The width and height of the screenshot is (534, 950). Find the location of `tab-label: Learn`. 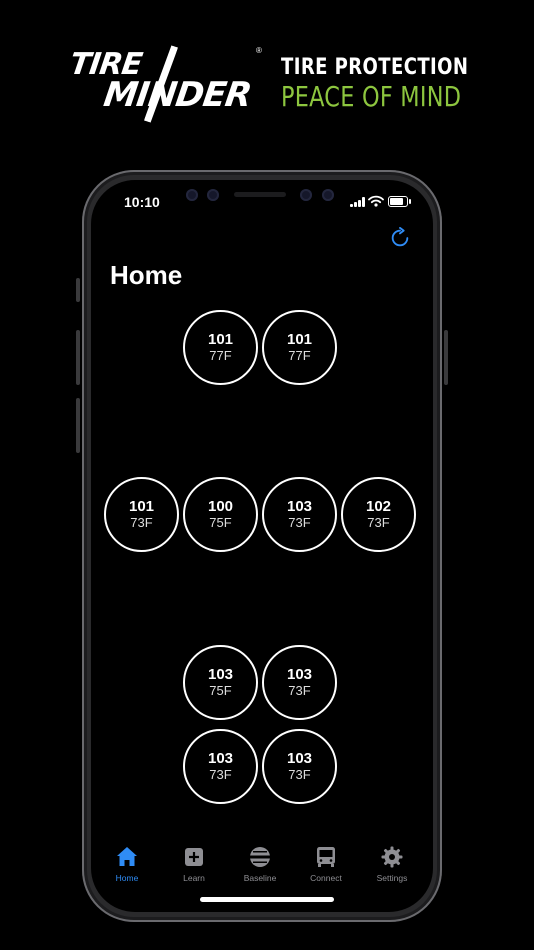

tab-label: Learn is located at coordinates (194, 878).